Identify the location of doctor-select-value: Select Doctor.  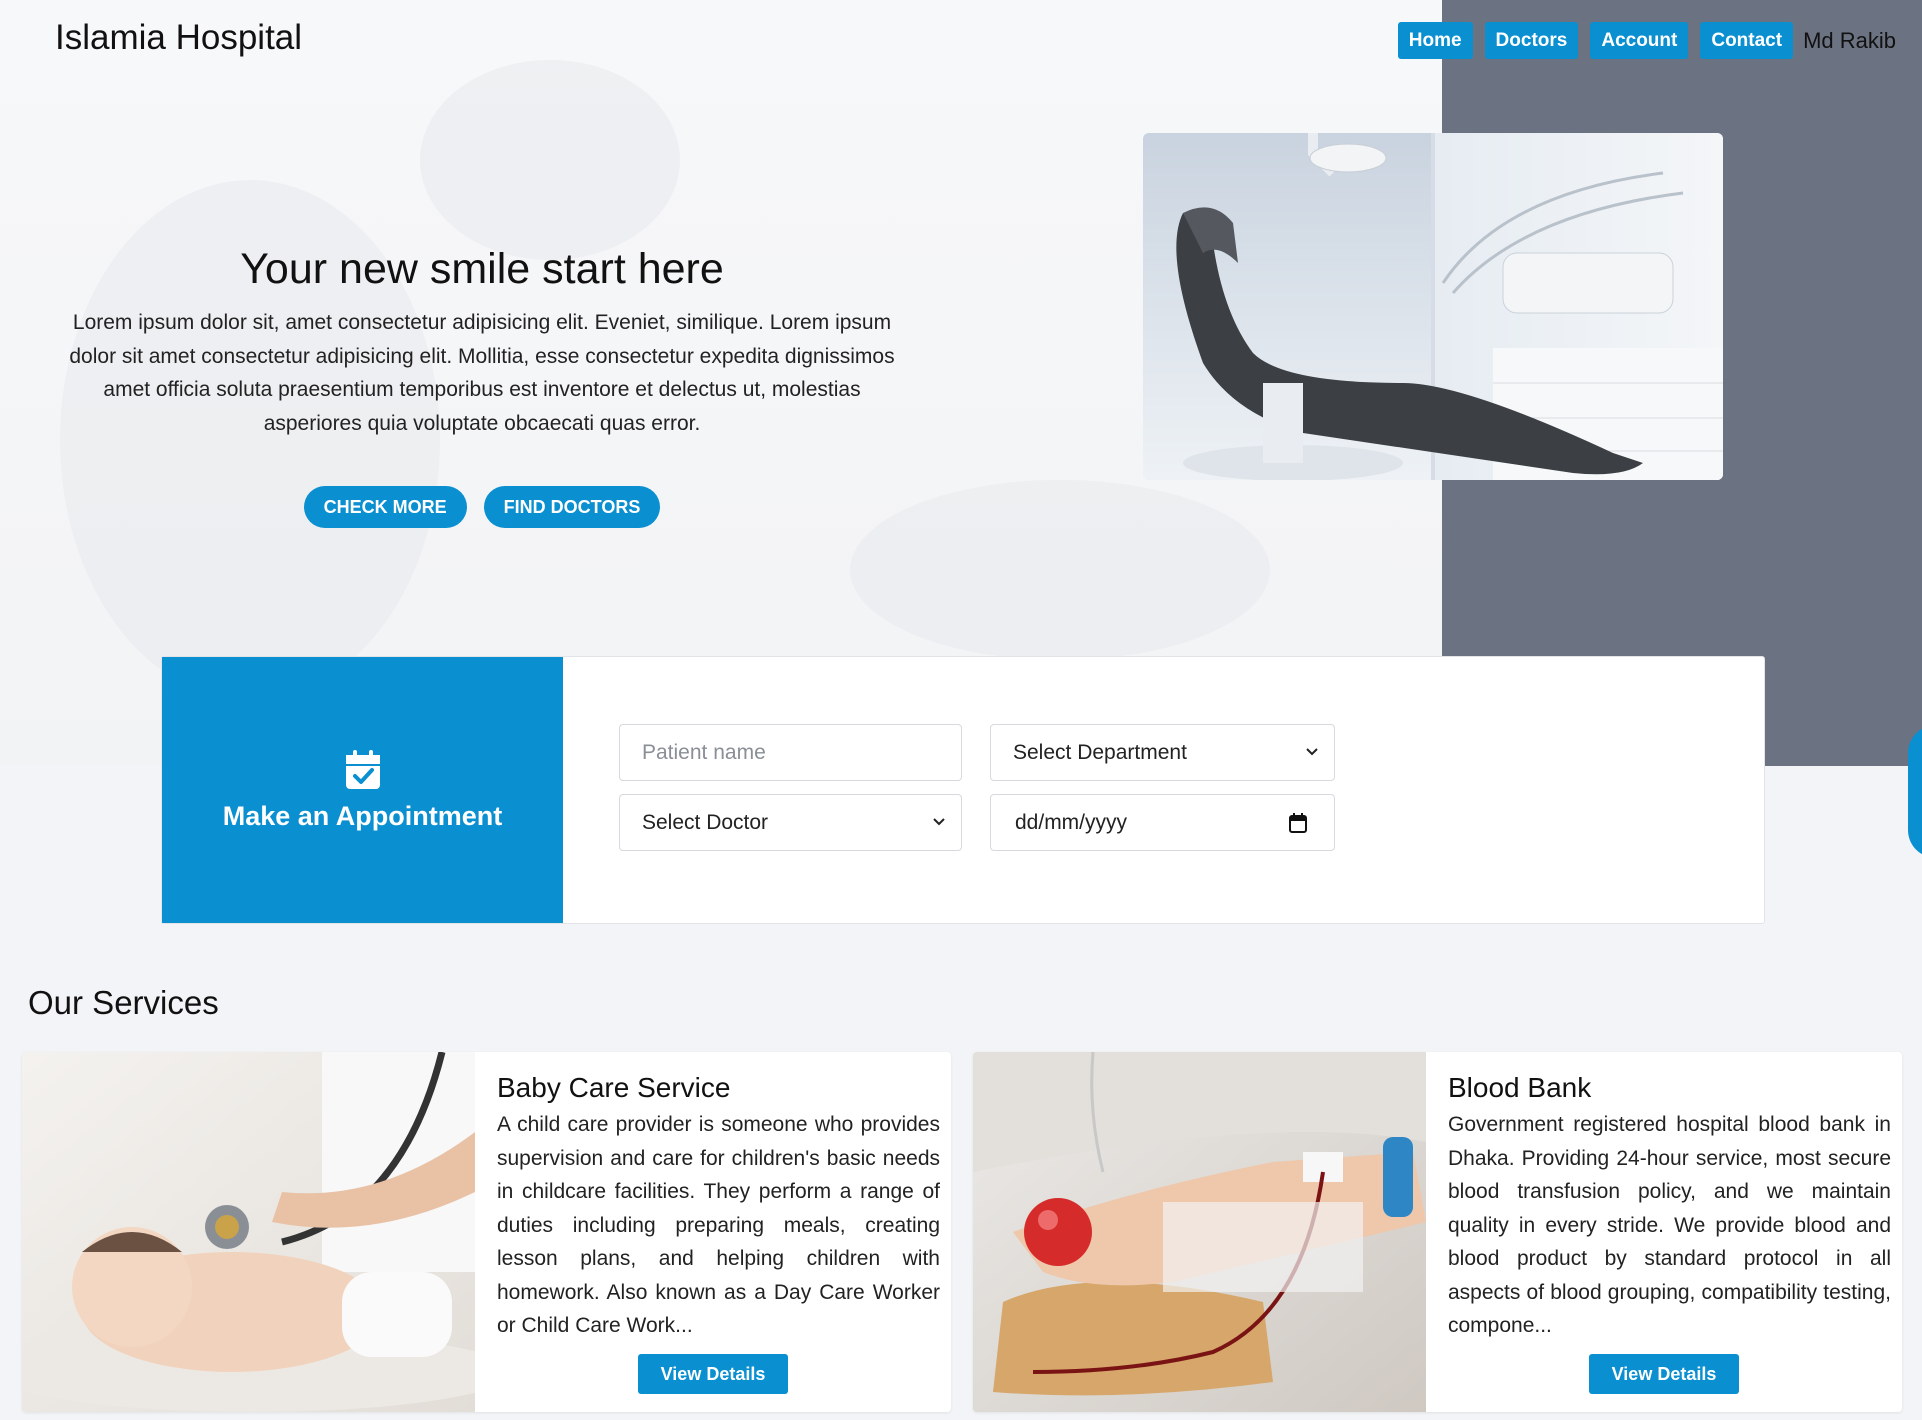
(705, 822).